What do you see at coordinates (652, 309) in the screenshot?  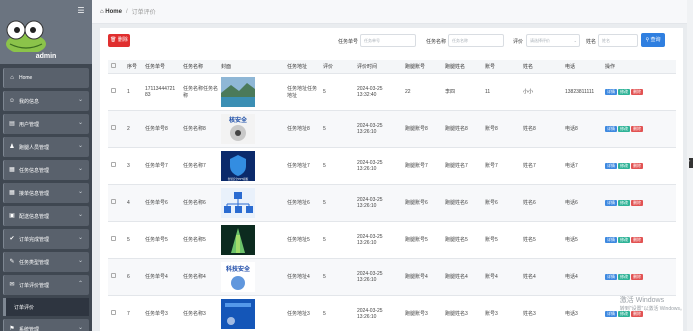 I see `watermark-line2: 转到"设置"以激活 Windows。` at bounding box center [652, 309].